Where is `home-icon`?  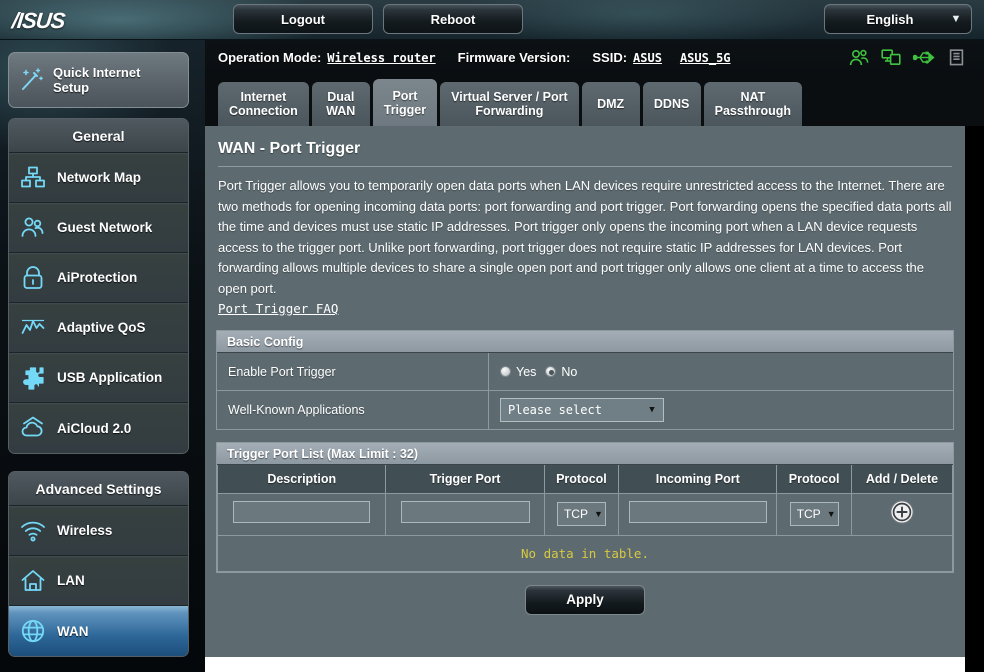 home-icon is located at coordinates (33, 581).